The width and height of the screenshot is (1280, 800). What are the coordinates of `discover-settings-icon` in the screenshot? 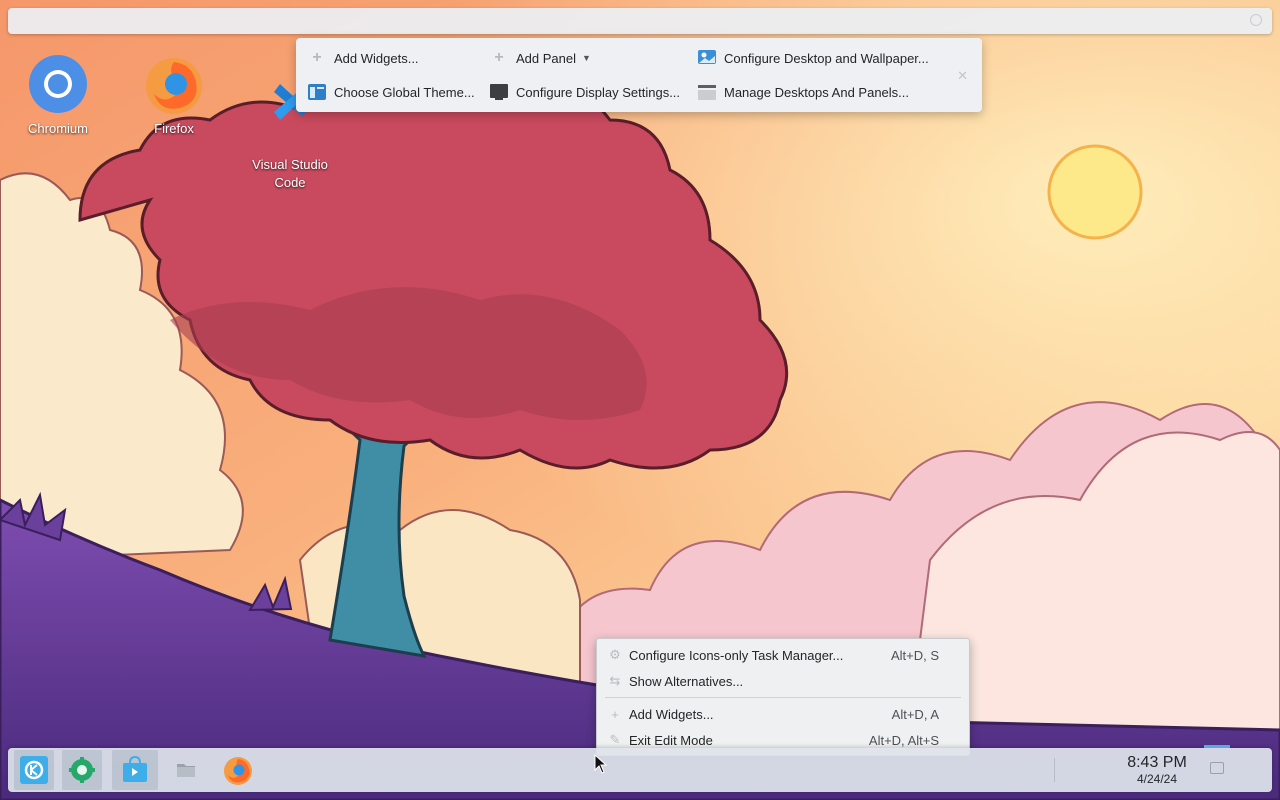 It's located at (82, 770).